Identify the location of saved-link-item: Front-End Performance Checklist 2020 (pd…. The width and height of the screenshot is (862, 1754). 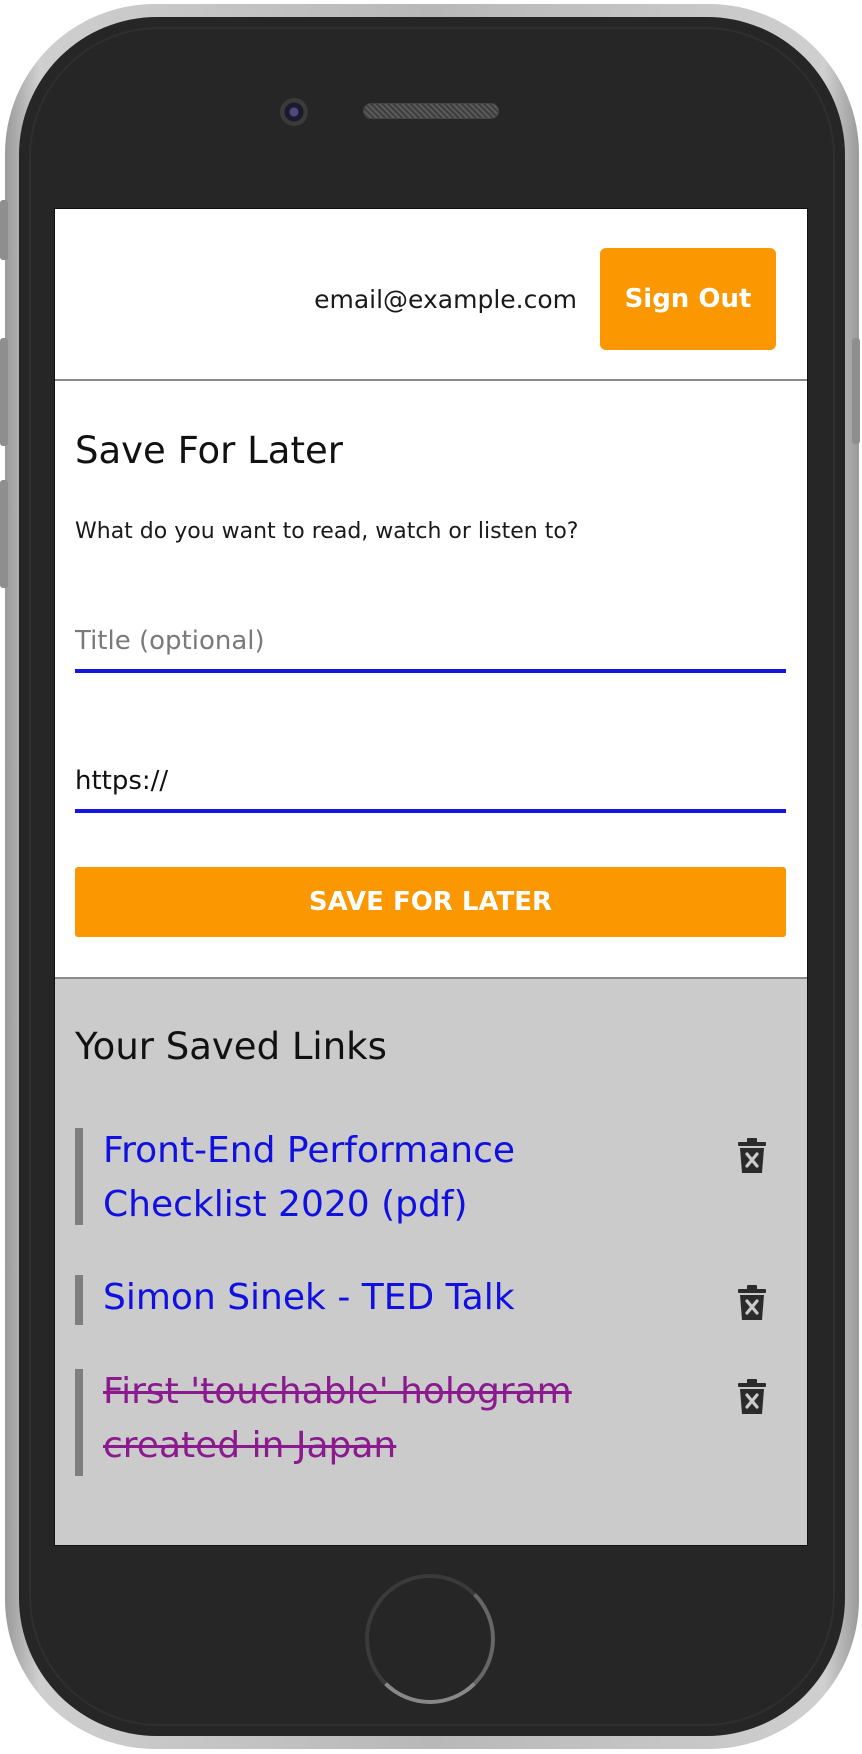
(431, 1176).